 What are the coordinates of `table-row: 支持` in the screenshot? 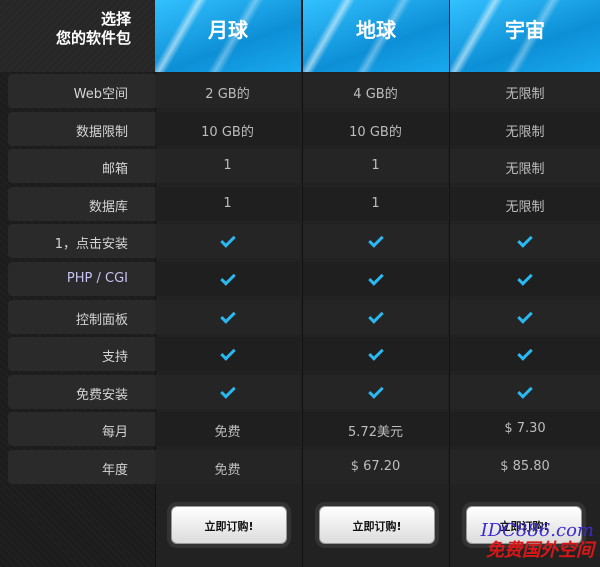 It's located at (304, 354).